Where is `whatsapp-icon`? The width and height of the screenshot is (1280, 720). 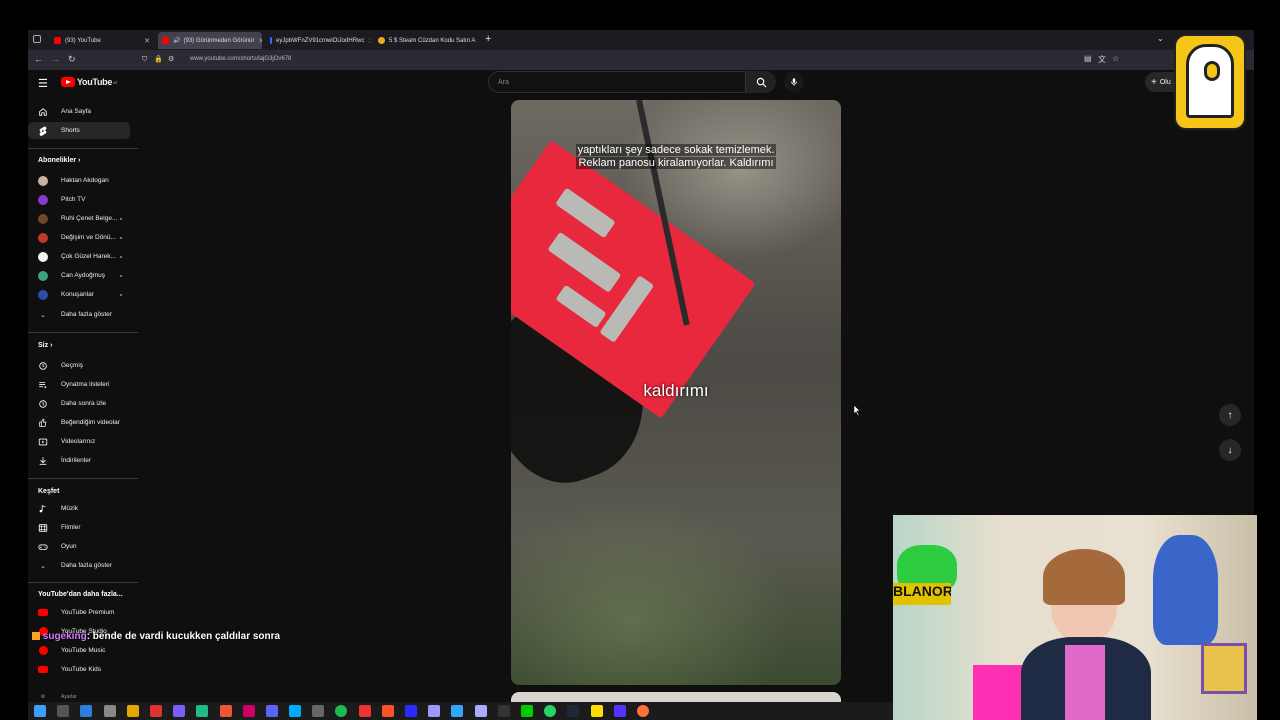 whatsapp-icon is located at coordinates (550, 711).